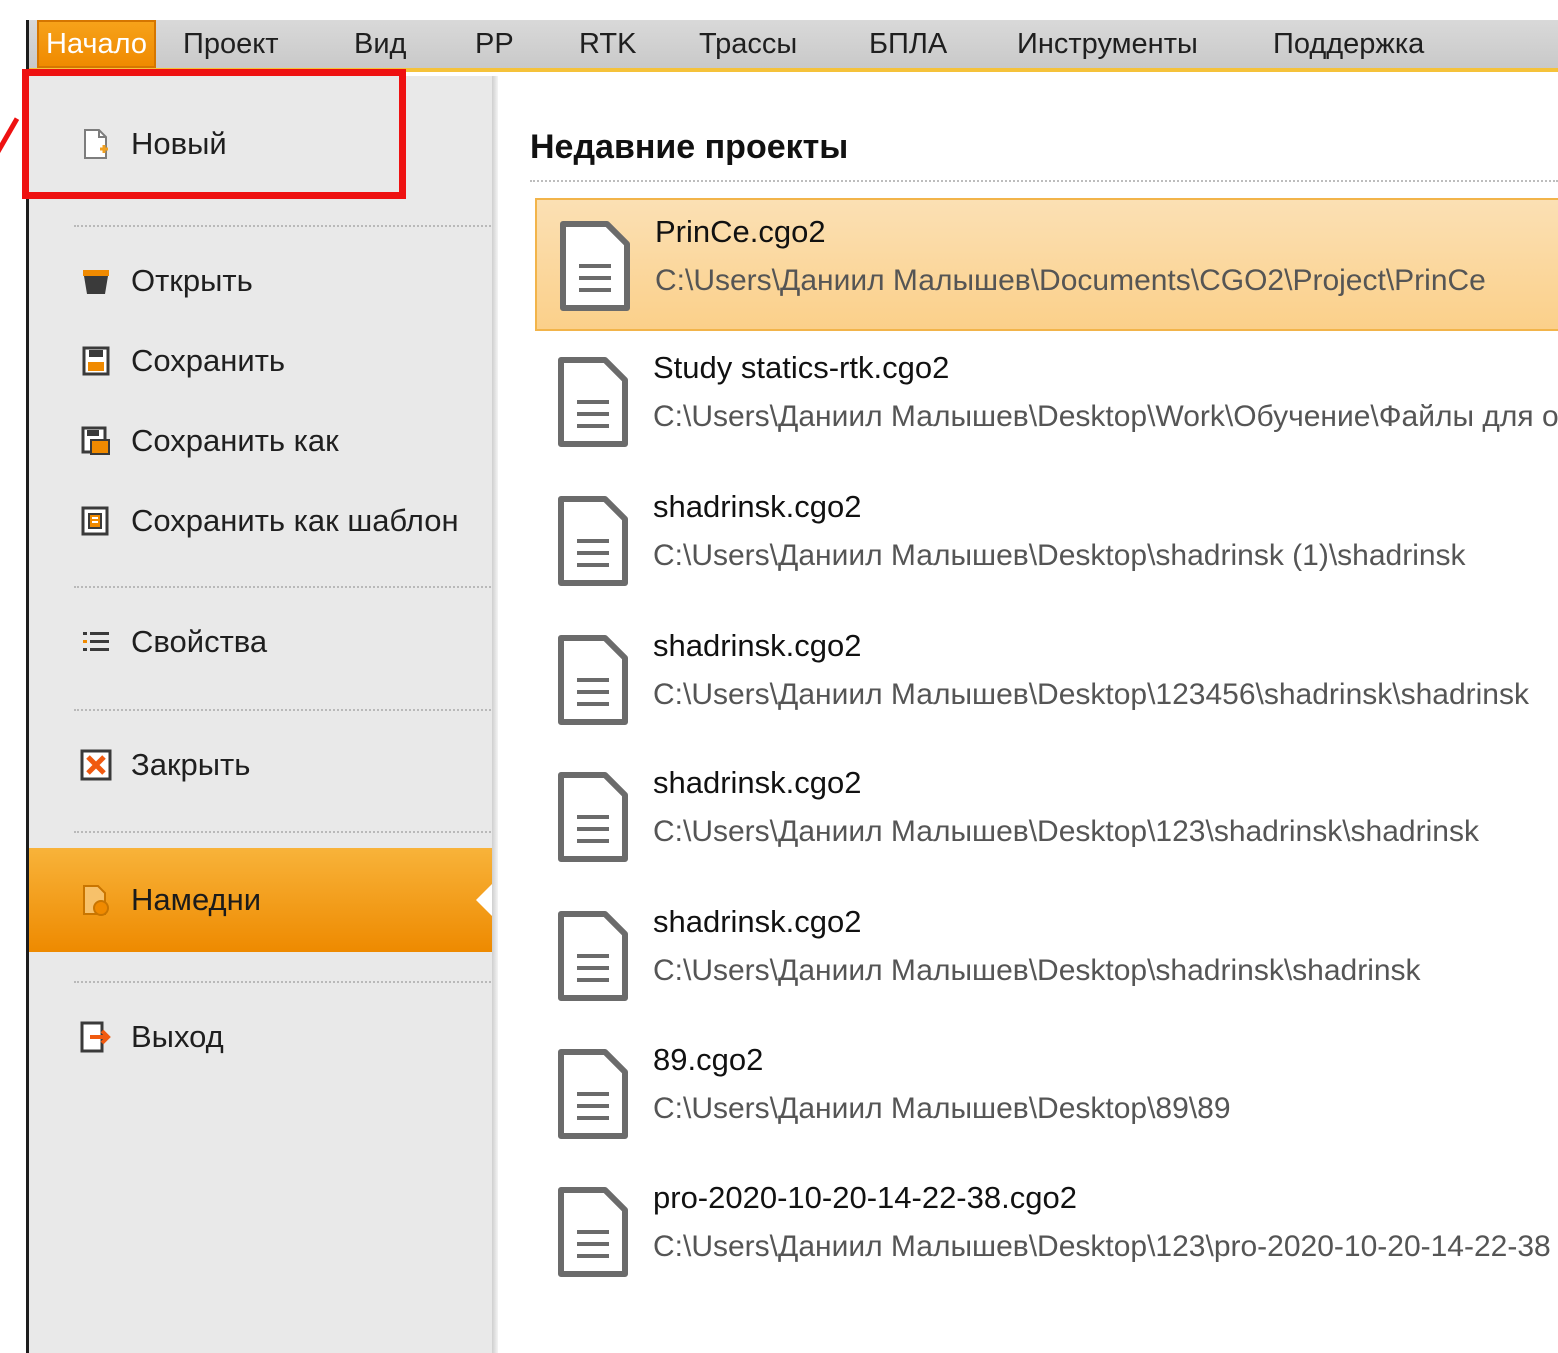 The height and width of the screenshot is (1353, 1558). I want to click on open-folder-icon, so click(96, 281).